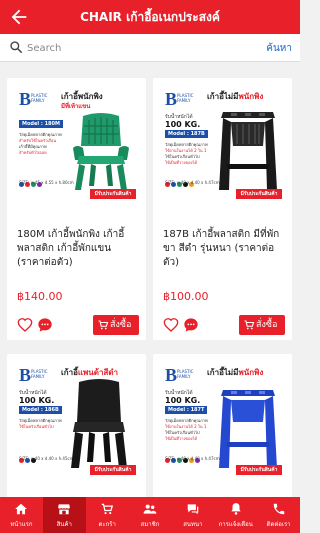 The width and height of the screenshot is (320, 533). I want to click on nav-item-products: สินค้า, so click(64, 515).